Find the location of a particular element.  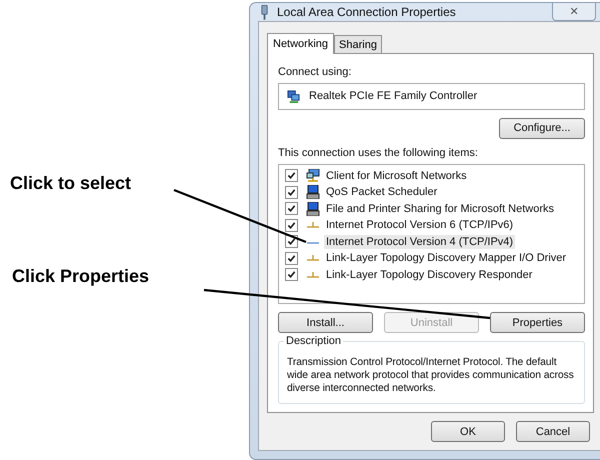

list-item: Client for Microsoft Networks is located at coordinates (396, 175).